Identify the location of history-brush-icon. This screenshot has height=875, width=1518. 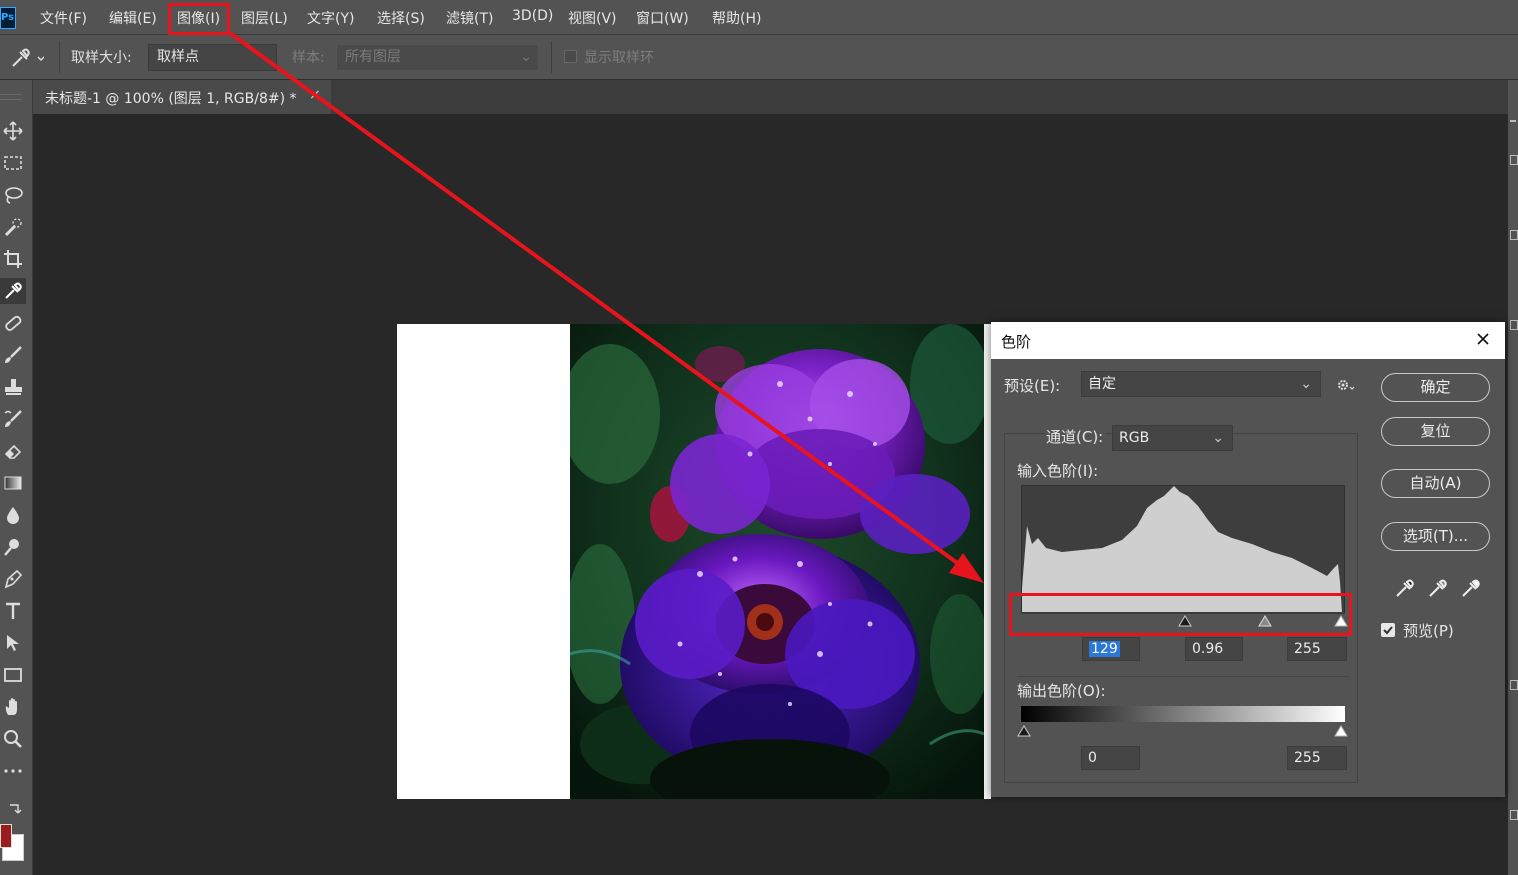
(13, 419).